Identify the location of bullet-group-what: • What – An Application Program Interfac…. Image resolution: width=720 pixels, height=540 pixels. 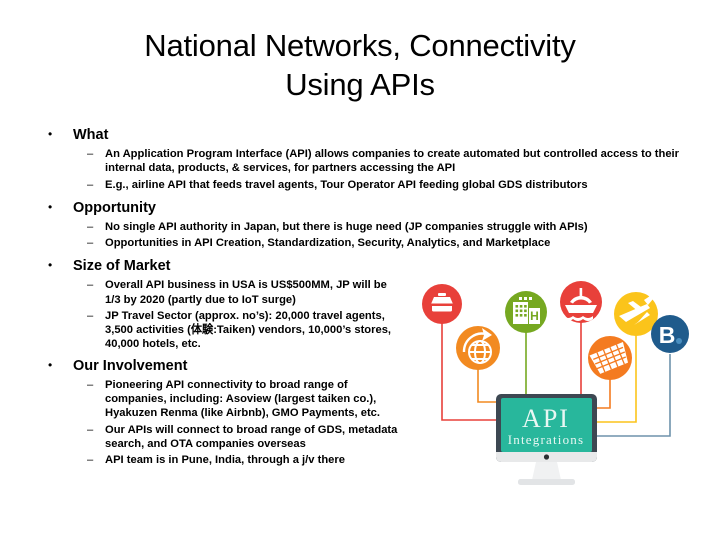
(360, 159).